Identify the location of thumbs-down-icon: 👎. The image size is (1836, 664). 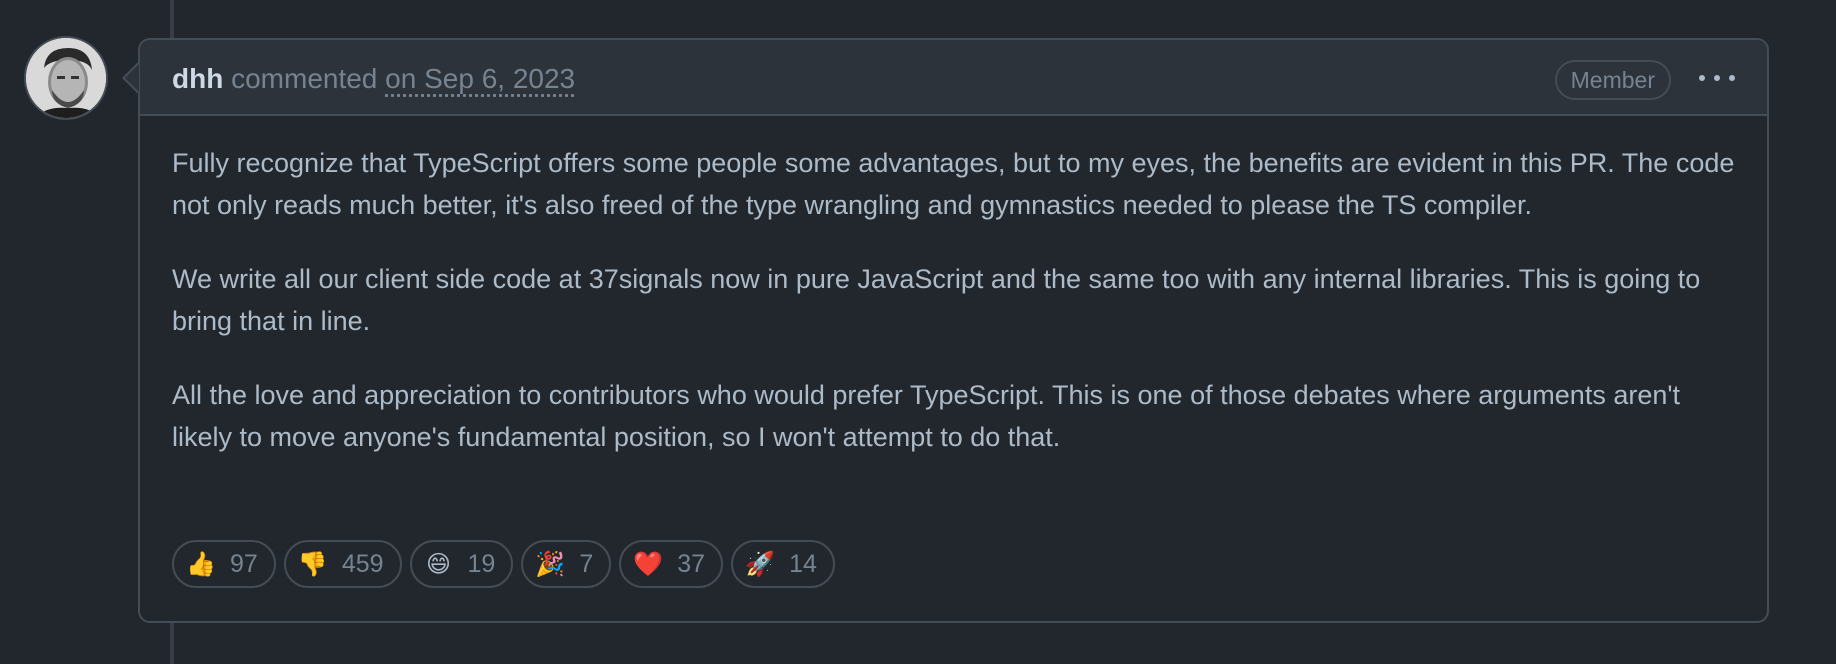
(312, 564).